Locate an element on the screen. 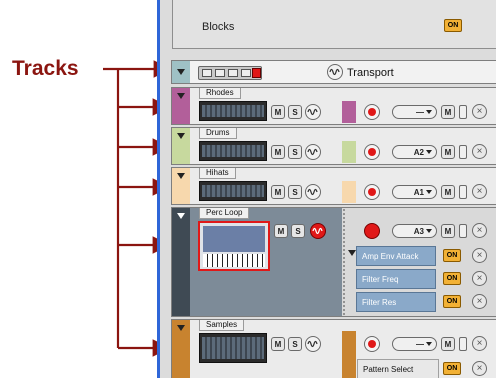  blocks-on-button: ON is located at coordinates (453, 25).